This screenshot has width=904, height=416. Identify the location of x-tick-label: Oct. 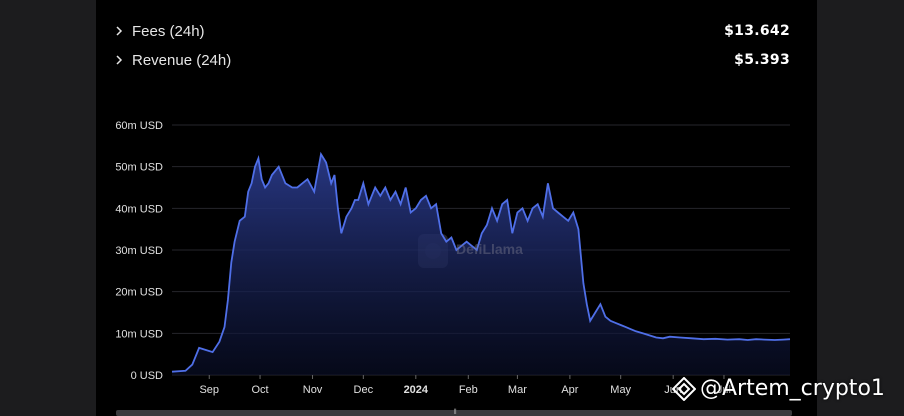
(259, 390).